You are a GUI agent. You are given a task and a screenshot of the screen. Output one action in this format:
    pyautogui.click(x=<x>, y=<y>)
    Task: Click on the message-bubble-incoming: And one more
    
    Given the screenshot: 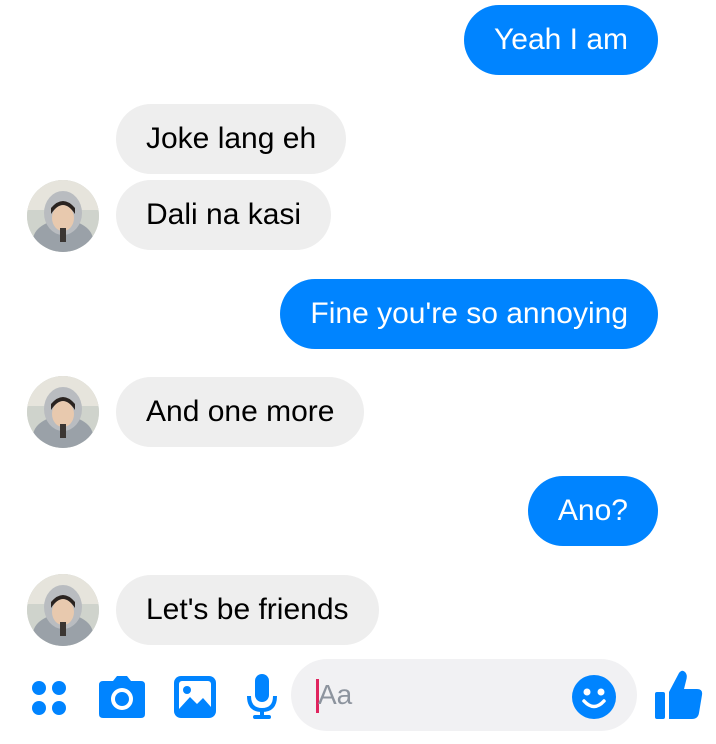 What is the action you would take?
    pyautogui.click(x=240, y=412)
    